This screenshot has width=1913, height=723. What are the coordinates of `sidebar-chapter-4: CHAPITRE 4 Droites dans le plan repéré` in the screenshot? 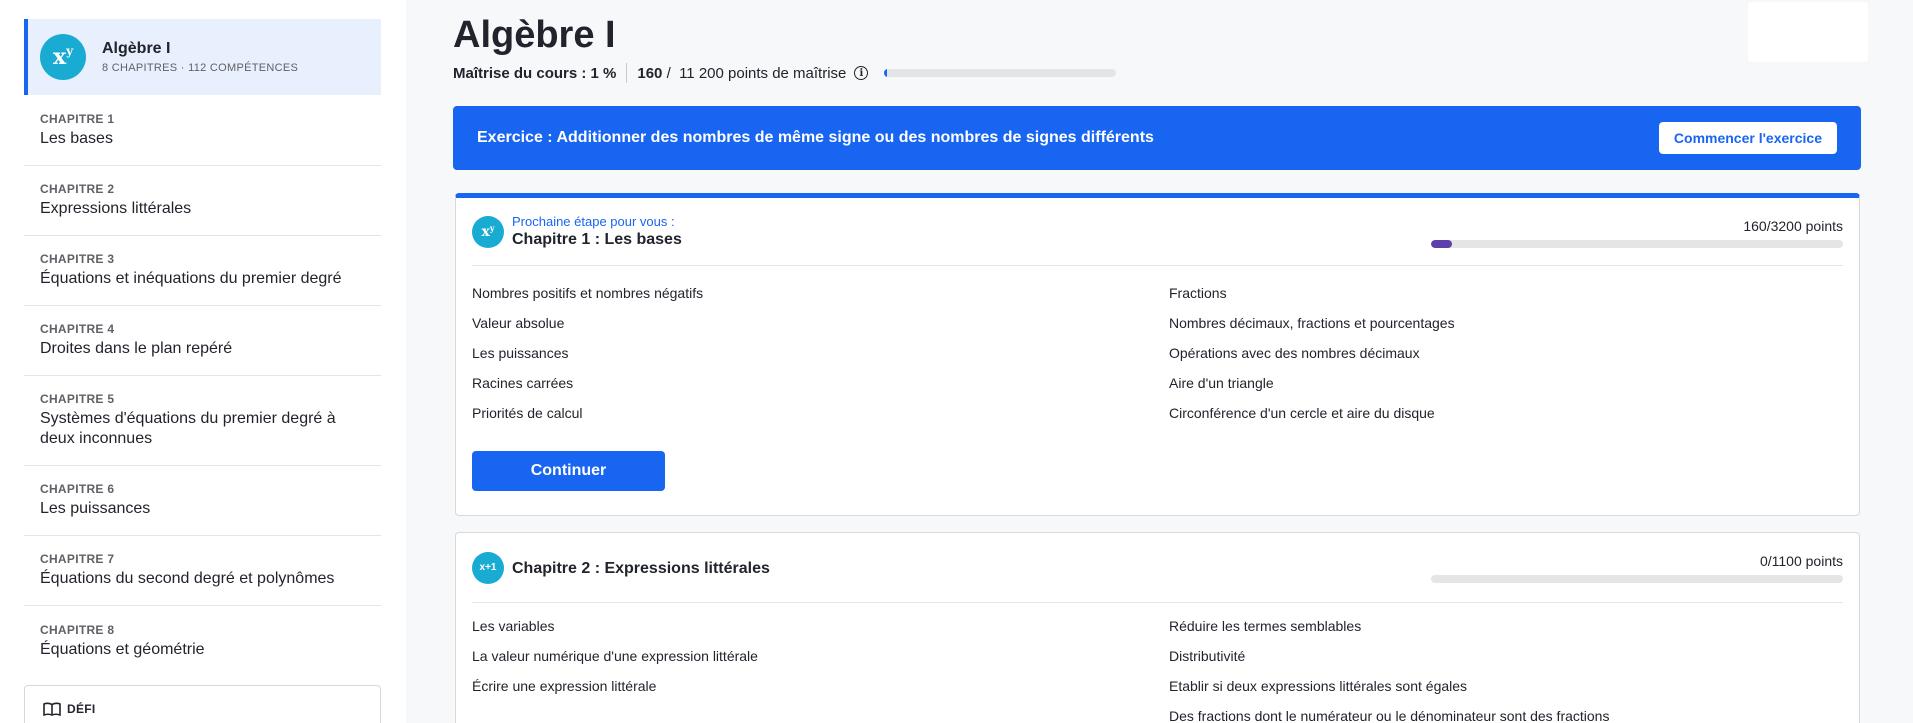 It's located at (202, 341).